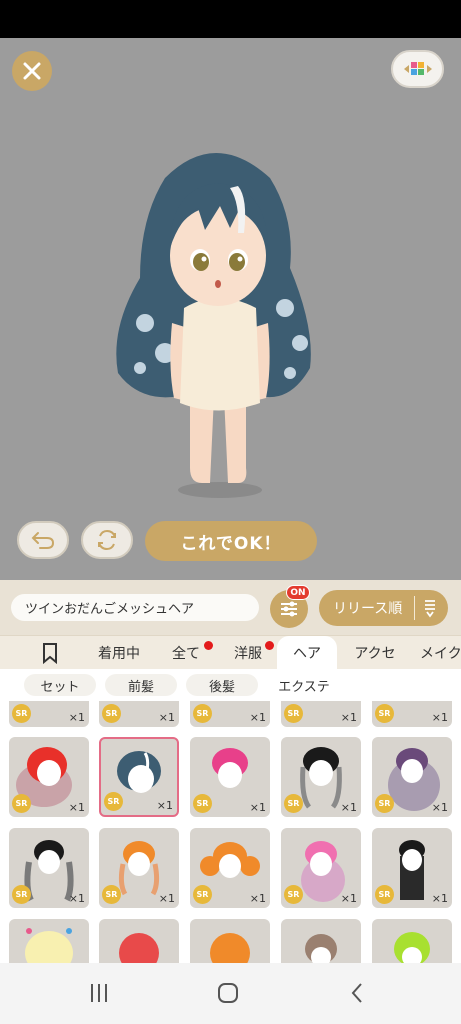  What do you see at coordinates (139, 777) in the screenshot?
I see `hair-item-selected: SR ×1` at bounding box center [139, 777].